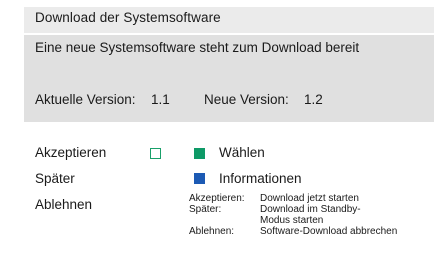 This screenshot has width=438, height=264. Describe the element at coordinates (246, 99) in the screenshot. I see `new-version-label: Neue Version:` at that location.